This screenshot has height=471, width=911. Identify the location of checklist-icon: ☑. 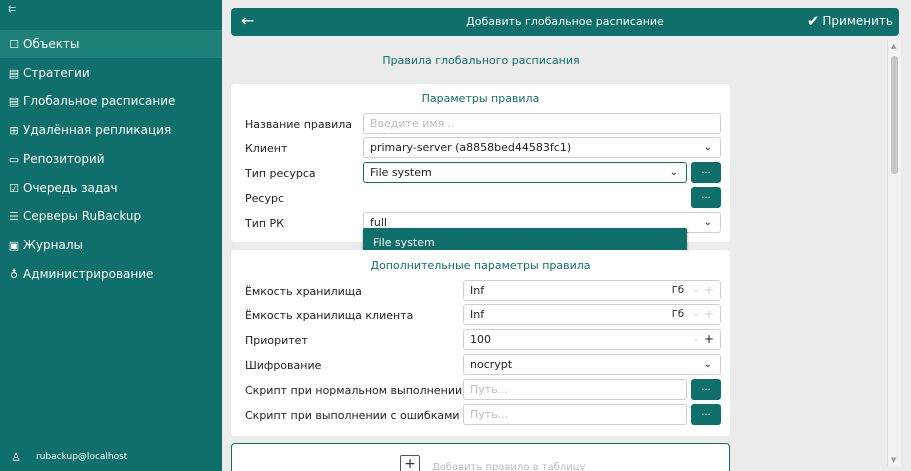
(14, 188).